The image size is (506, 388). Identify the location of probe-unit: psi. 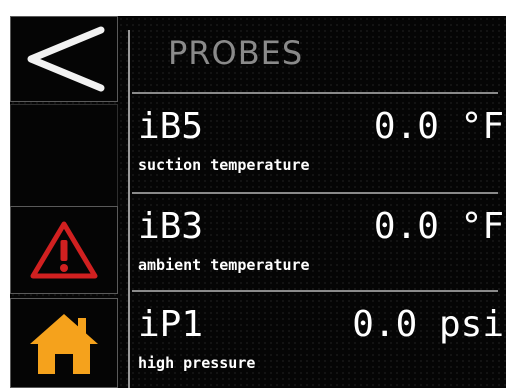
(471, 324).